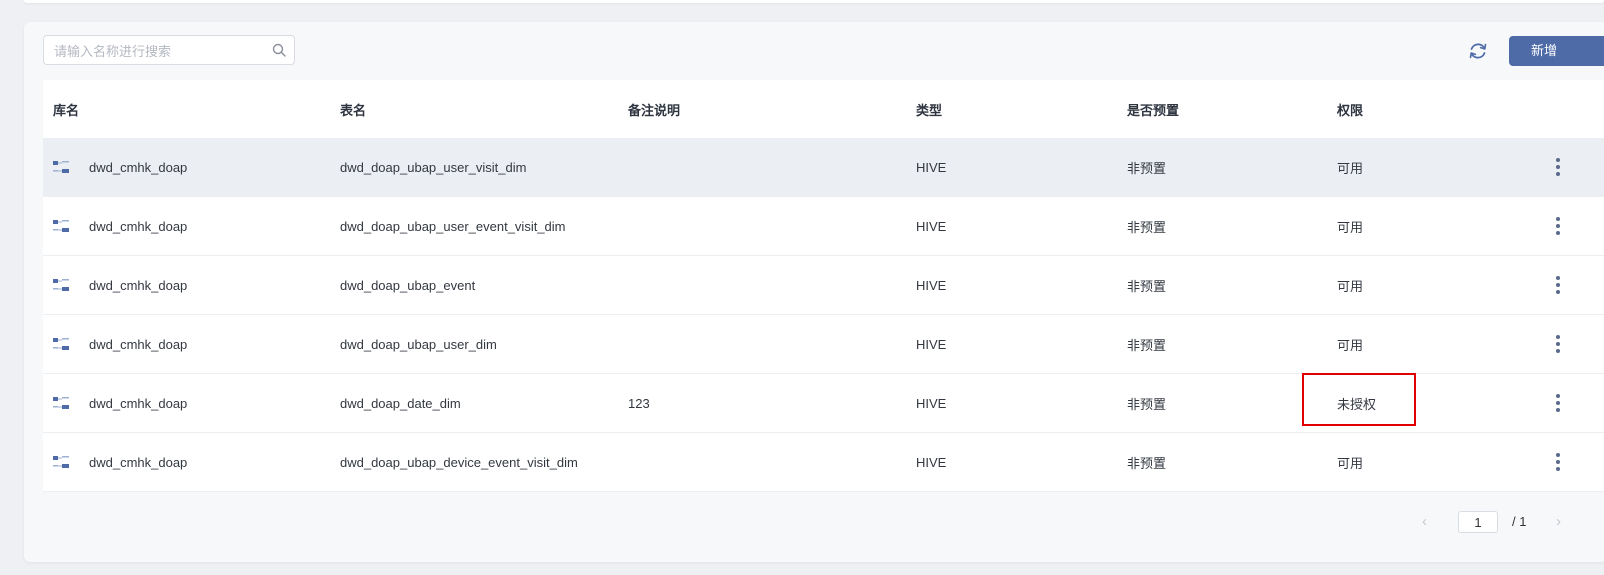 Image resolution: width=1604 pixels, height=575 pixels. Describe the element at coordinates (1478, 51) in the screenshot. I see `refresh-icon` at that location.